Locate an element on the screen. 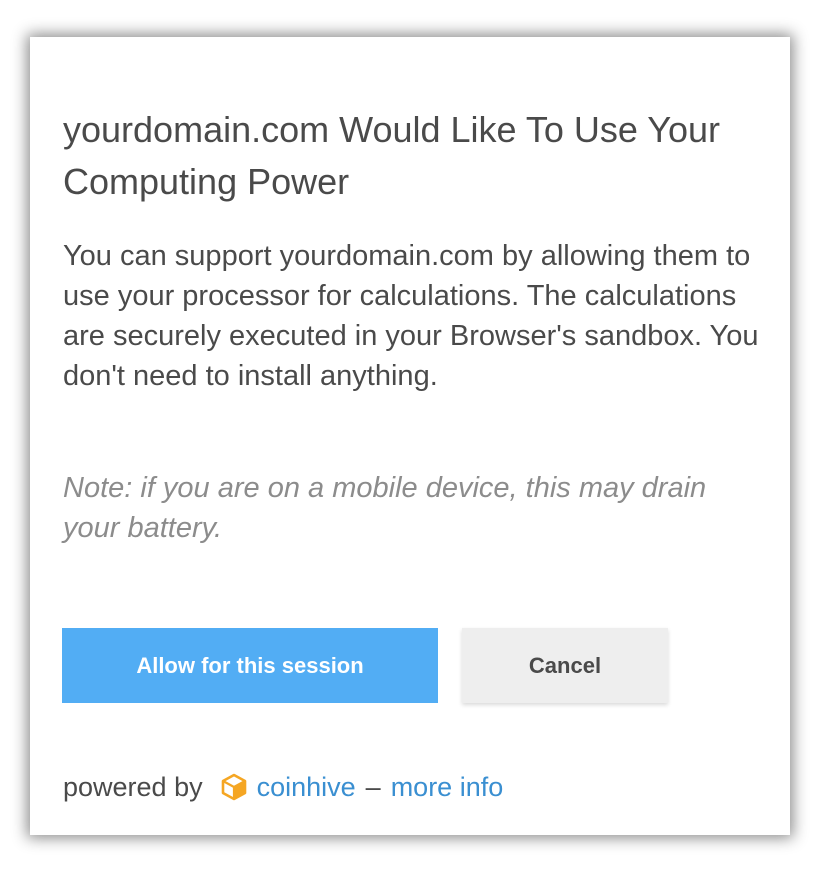 The height and width of the screenshot is (876, 822). allow-session-button: Allow for this session is located at coordinates (250, 665).